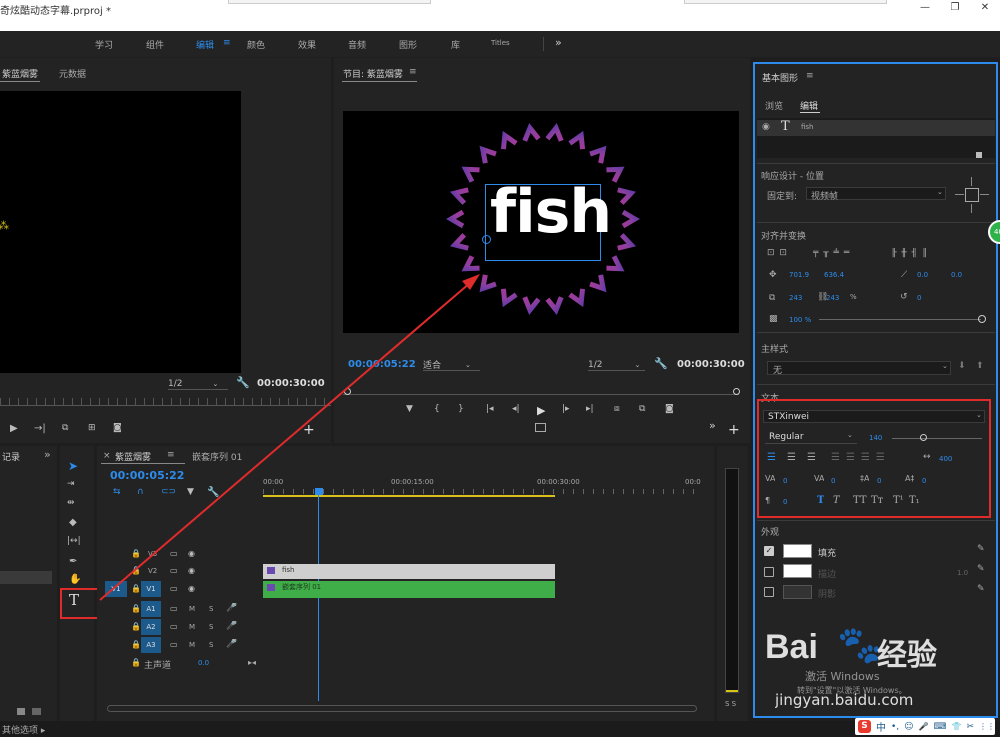 The width and height of the screenshot is (1000, 737). What do you see at coordinates (795, 298) in the screenshot?
I see `scale-width: 243` at bounding box center [795, 298].